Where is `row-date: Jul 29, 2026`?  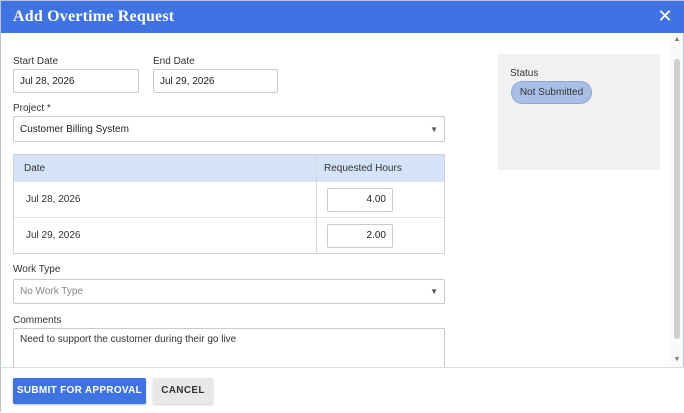
row-date: Jul 29, 2026 is located at coordinates (53, 235).